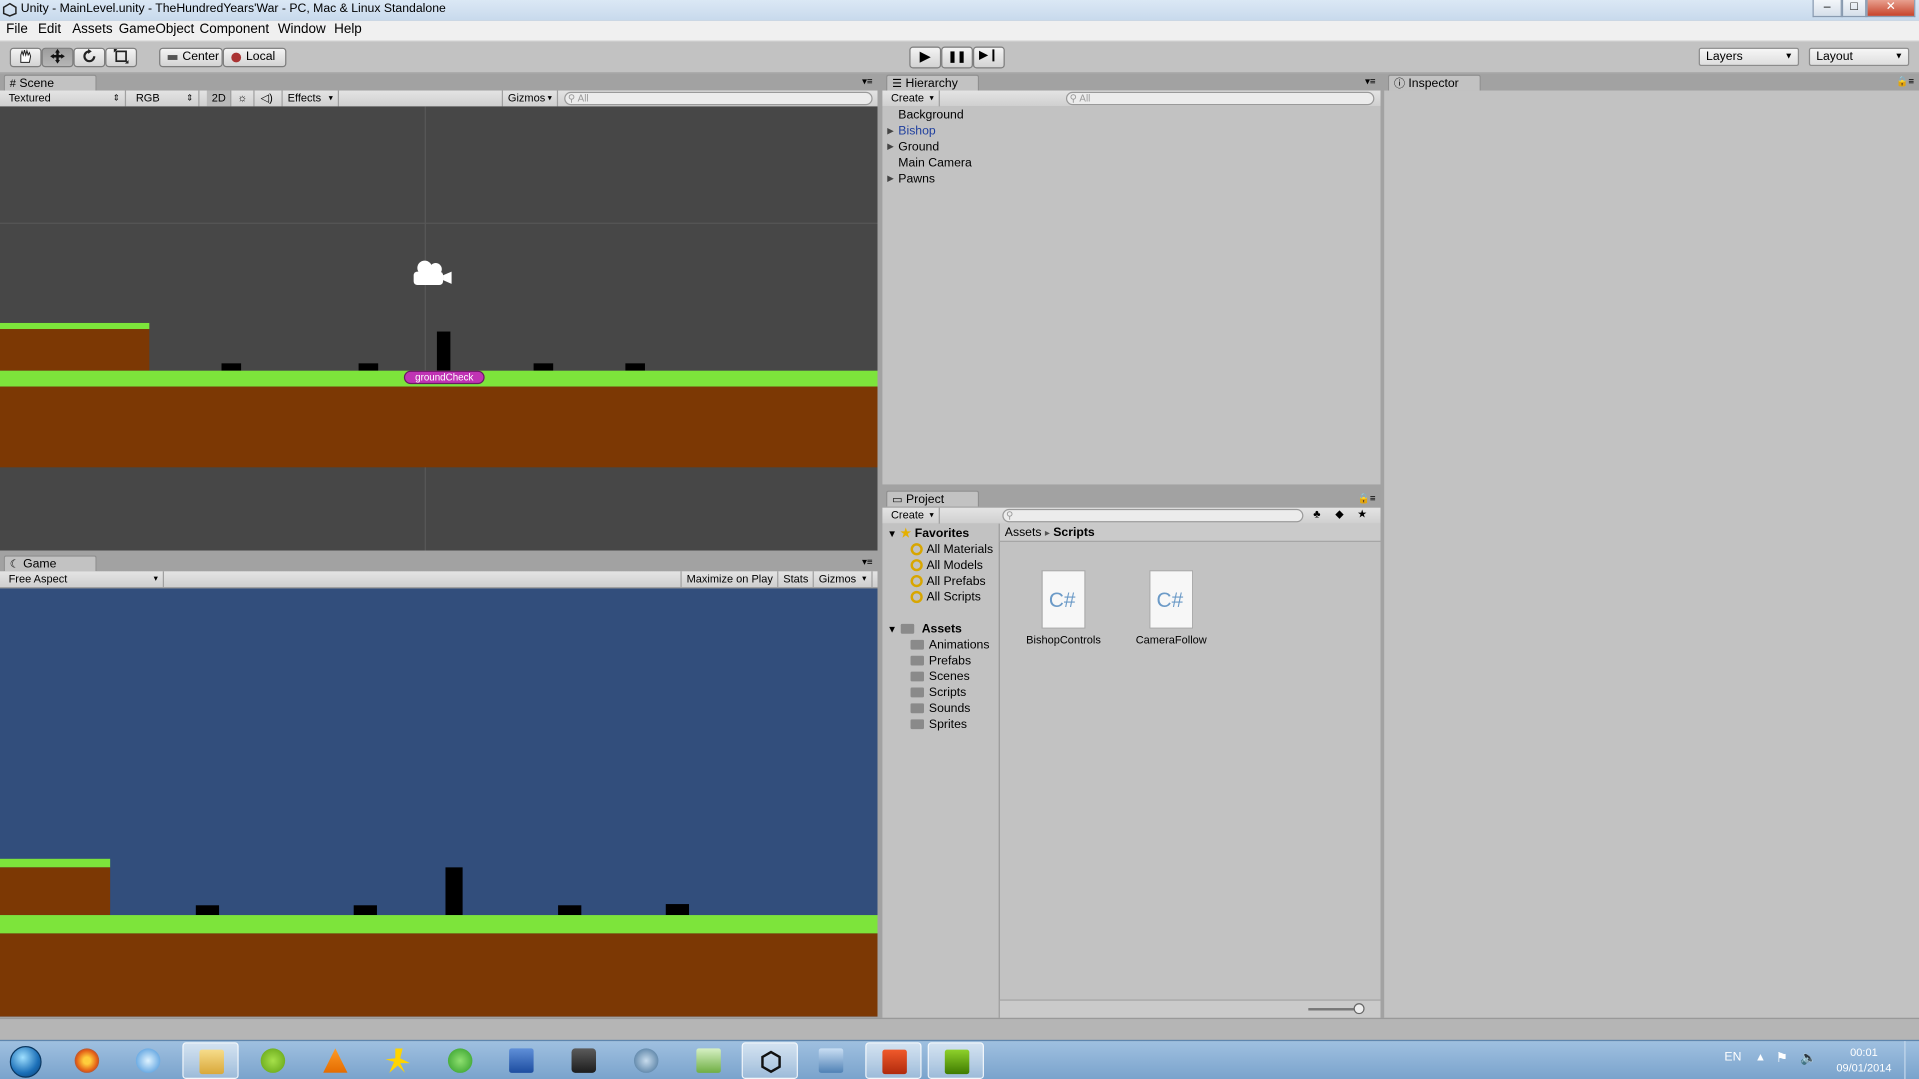 This screenshot has height=1079, width=1919. What do you see at coordinates (210, 1060) in the screenshot?
I see `taskbar-explorer` at bounding box center [210, 1060].